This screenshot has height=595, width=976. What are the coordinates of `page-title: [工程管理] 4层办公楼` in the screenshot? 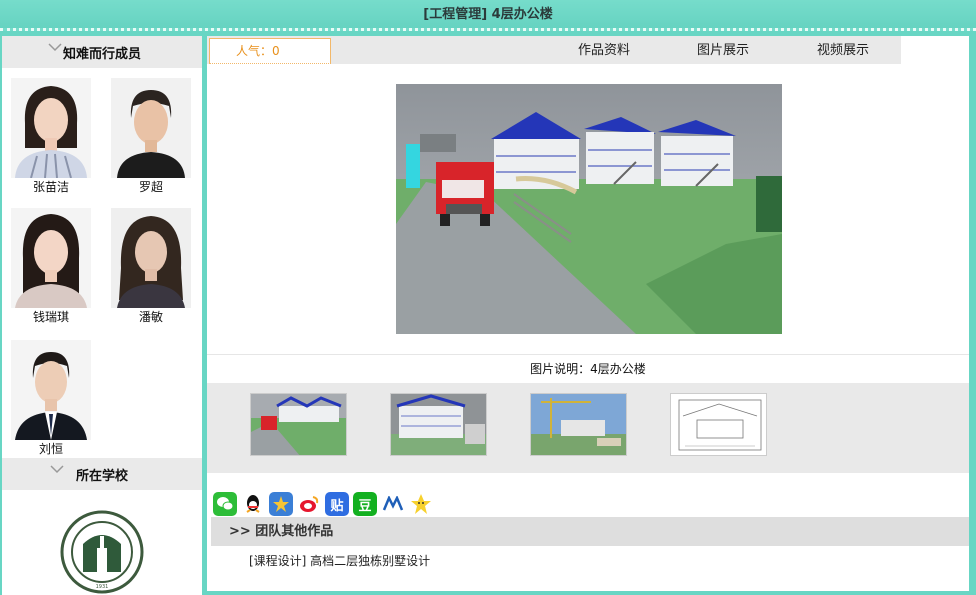 It's located at (488, 15).